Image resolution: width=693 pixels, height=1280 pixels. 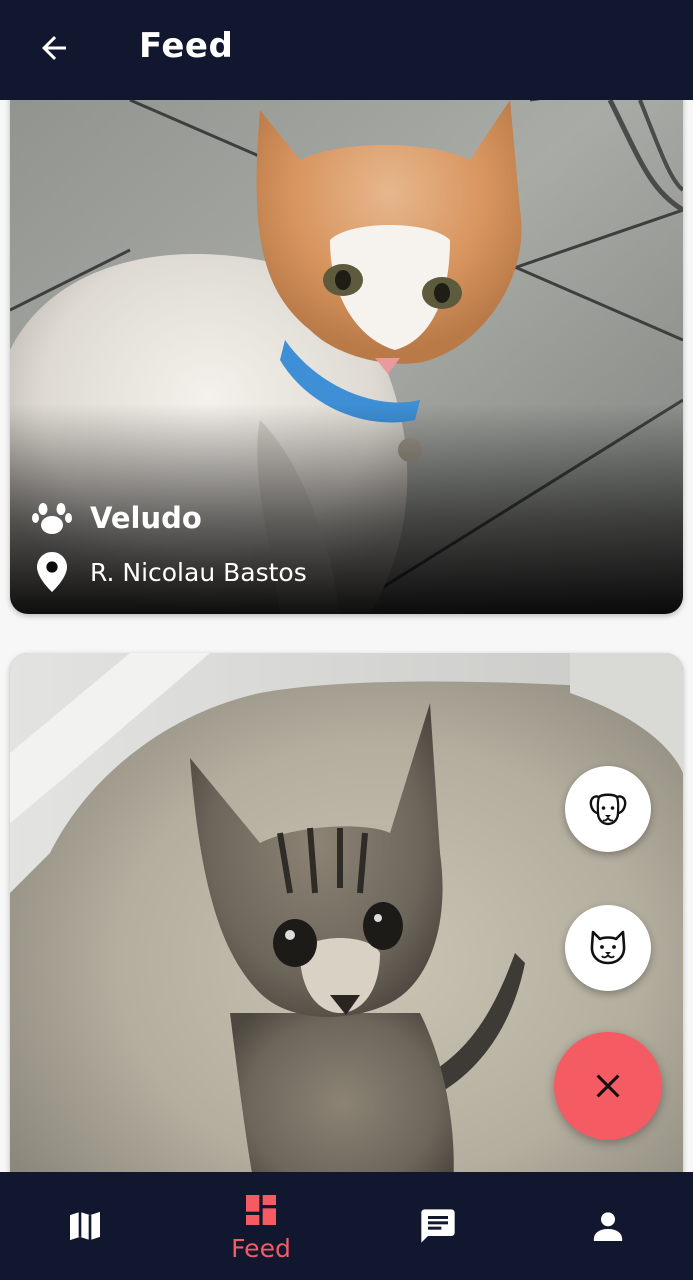 I want to click on person-icon, so click(x=608, y=1226).